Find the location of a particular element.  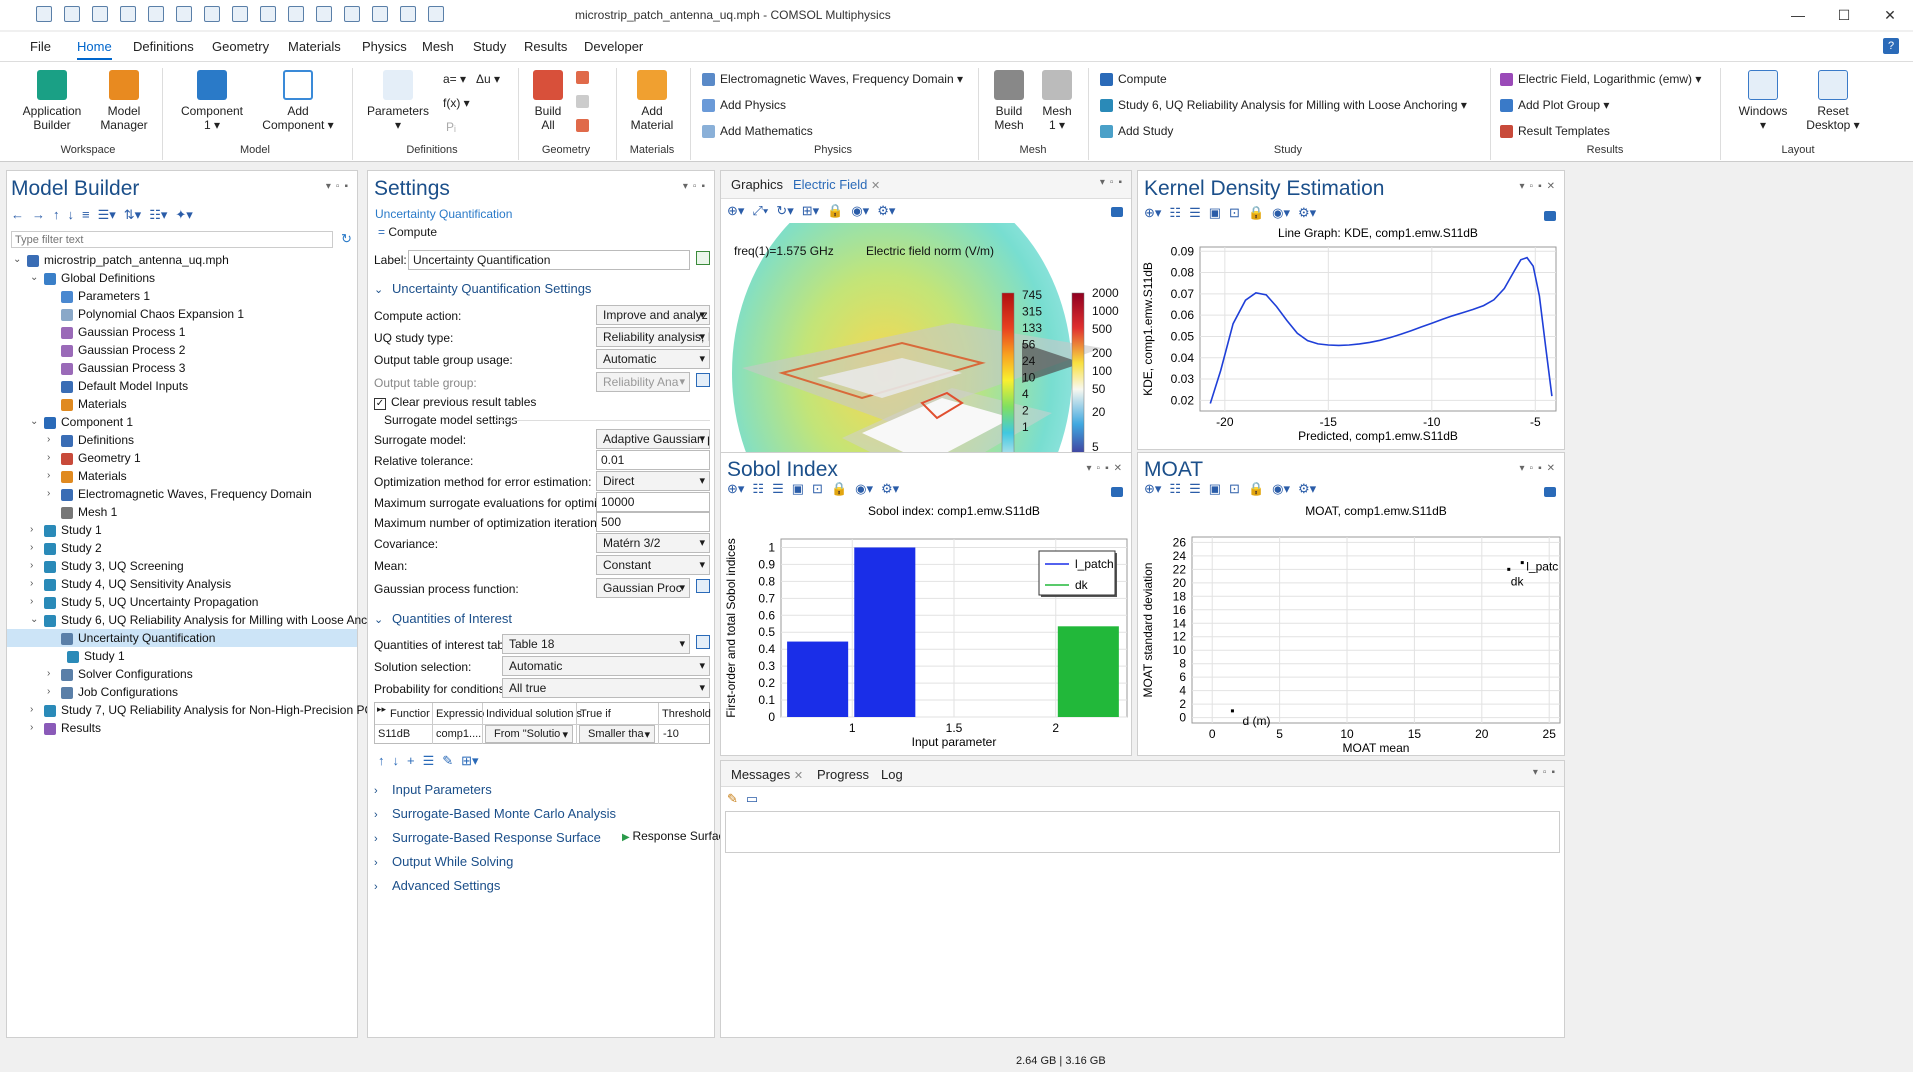

menu-home: Home is located at coordinates (94, 49).